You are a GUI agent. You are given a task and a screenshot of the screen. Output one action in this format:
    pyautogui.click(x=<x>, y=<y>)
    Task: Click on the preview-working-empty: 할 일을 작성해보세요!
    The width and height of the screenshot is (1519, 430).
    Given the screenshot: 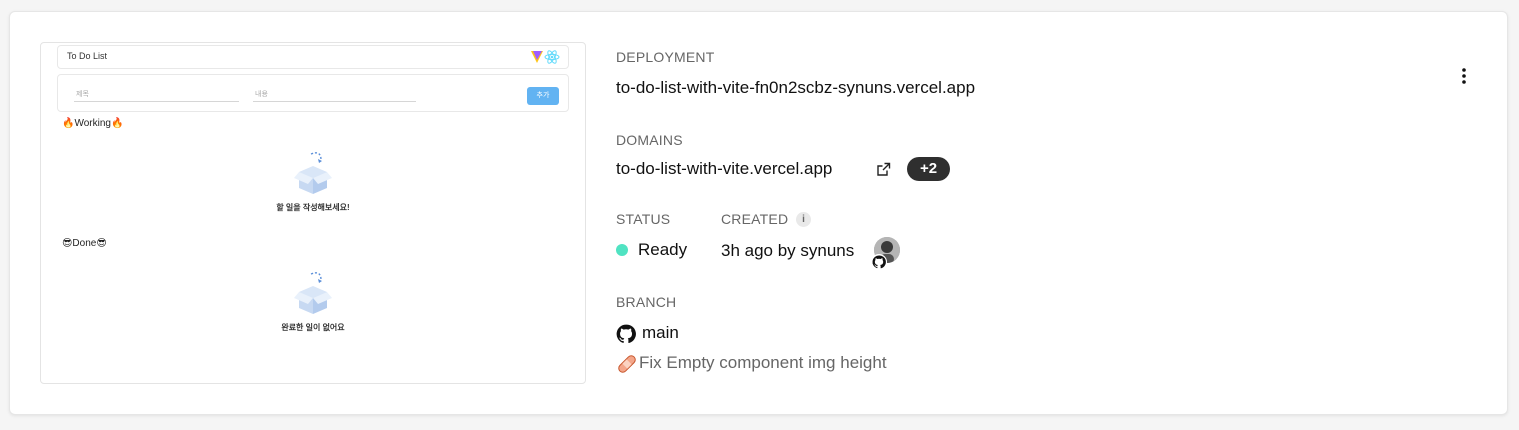 What is the action you would take?
    pyautogui.click(x=313, y=181)
    